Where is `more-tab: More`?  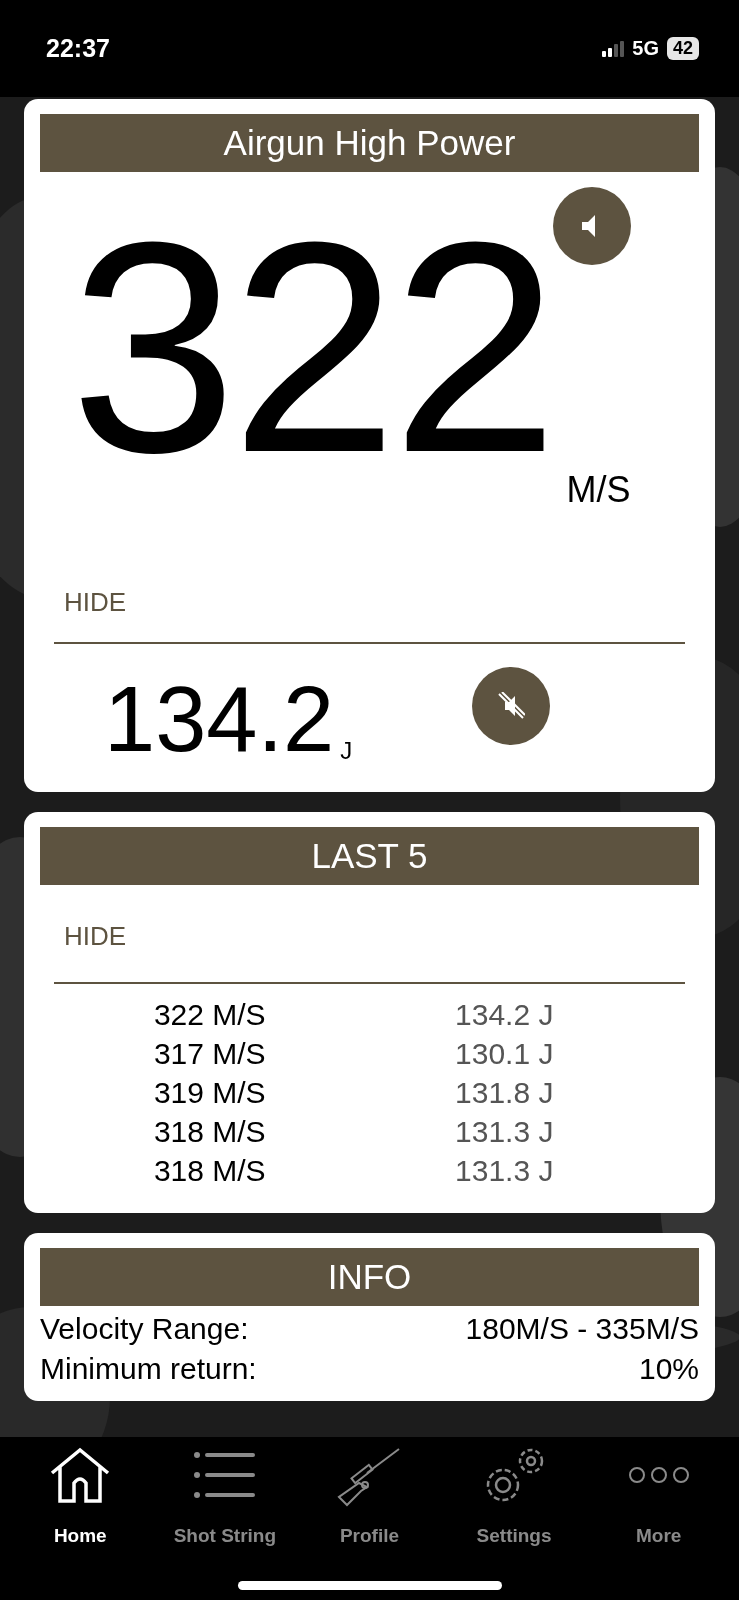 more-tab: More is located at coordinates (658, 1497).